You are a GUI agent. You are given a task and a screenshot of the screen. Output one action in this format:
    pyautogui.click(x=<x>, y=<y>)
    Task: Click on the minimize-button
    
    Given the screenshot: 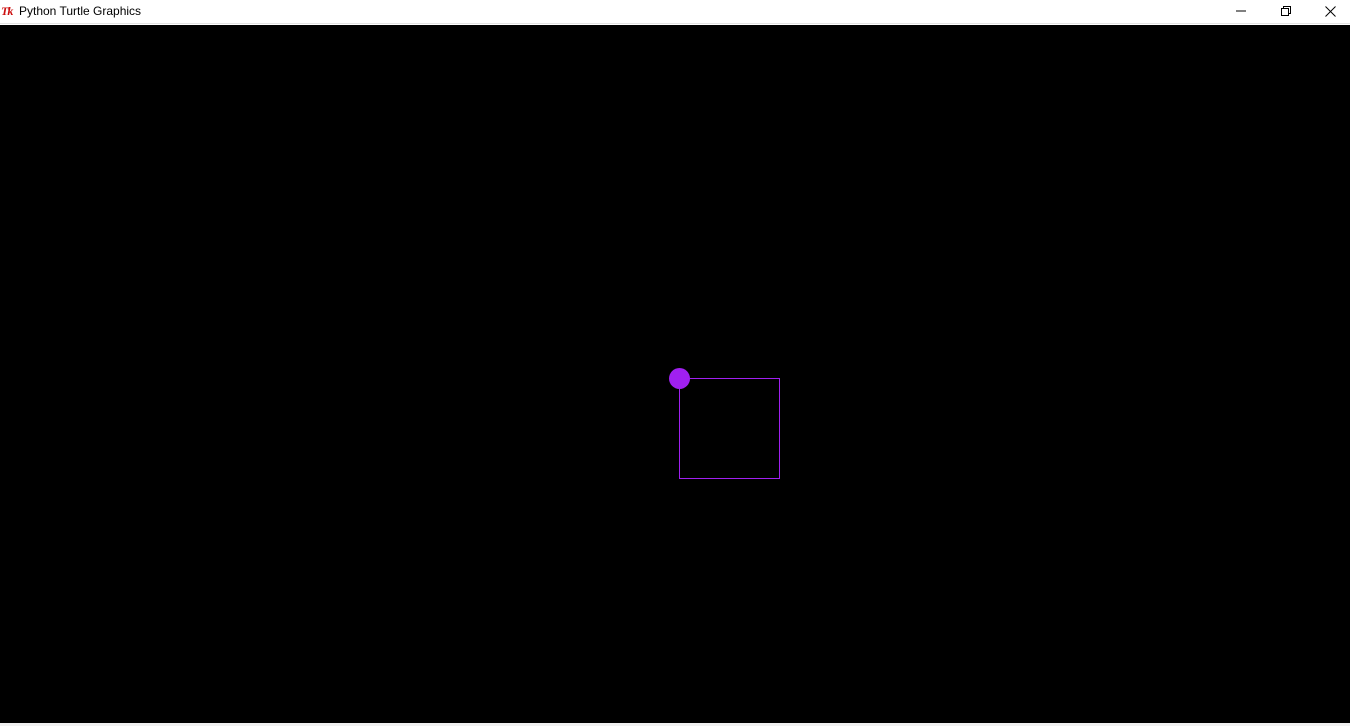 What is the action you would take?
    pyautogui.click(x=1240, y=11)
    